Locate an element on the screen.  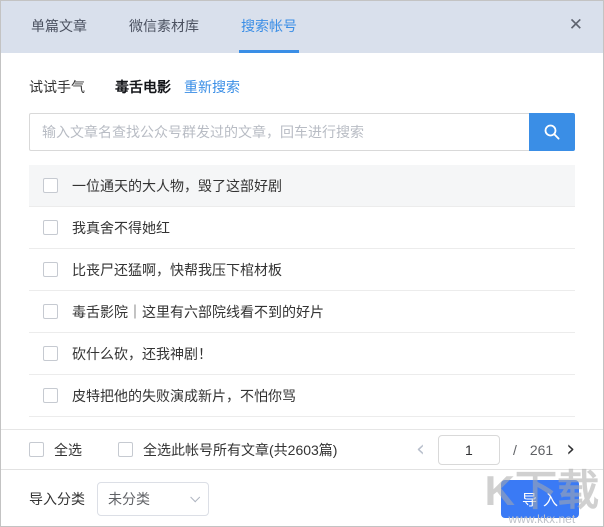
article-title: 砍什么砍，还我神剧！ is located at coordinates (142, 353).